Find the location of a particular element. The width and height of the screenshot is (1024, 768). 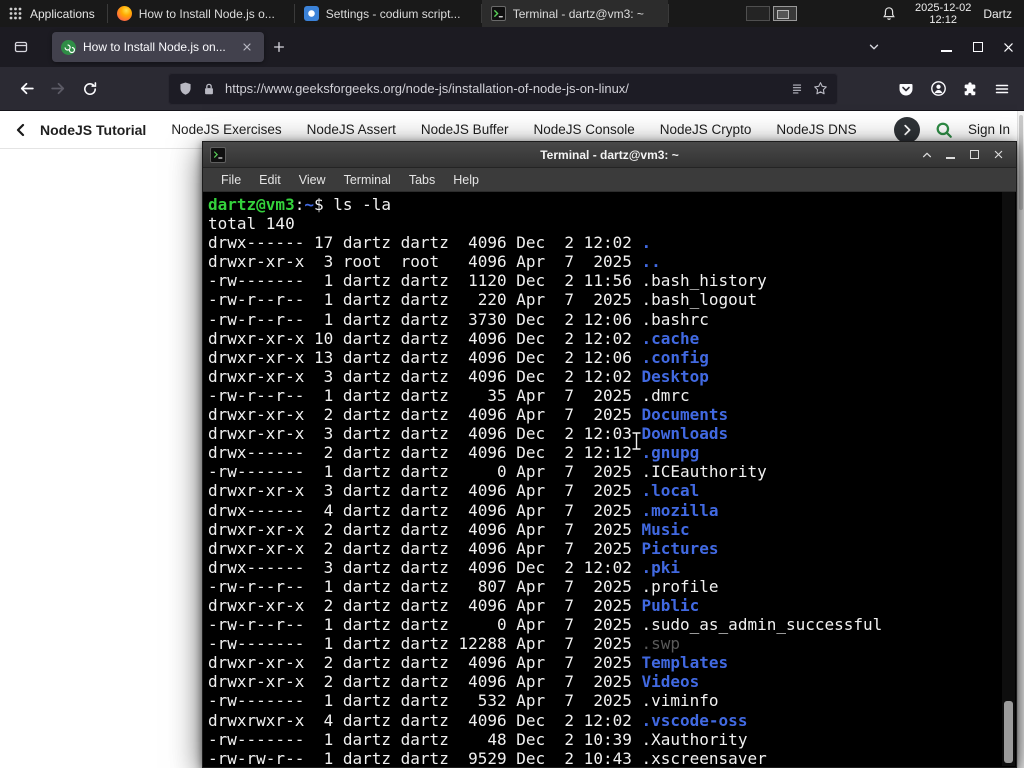

terminal-menu-item: Edit is located at coordinates (270, 180).